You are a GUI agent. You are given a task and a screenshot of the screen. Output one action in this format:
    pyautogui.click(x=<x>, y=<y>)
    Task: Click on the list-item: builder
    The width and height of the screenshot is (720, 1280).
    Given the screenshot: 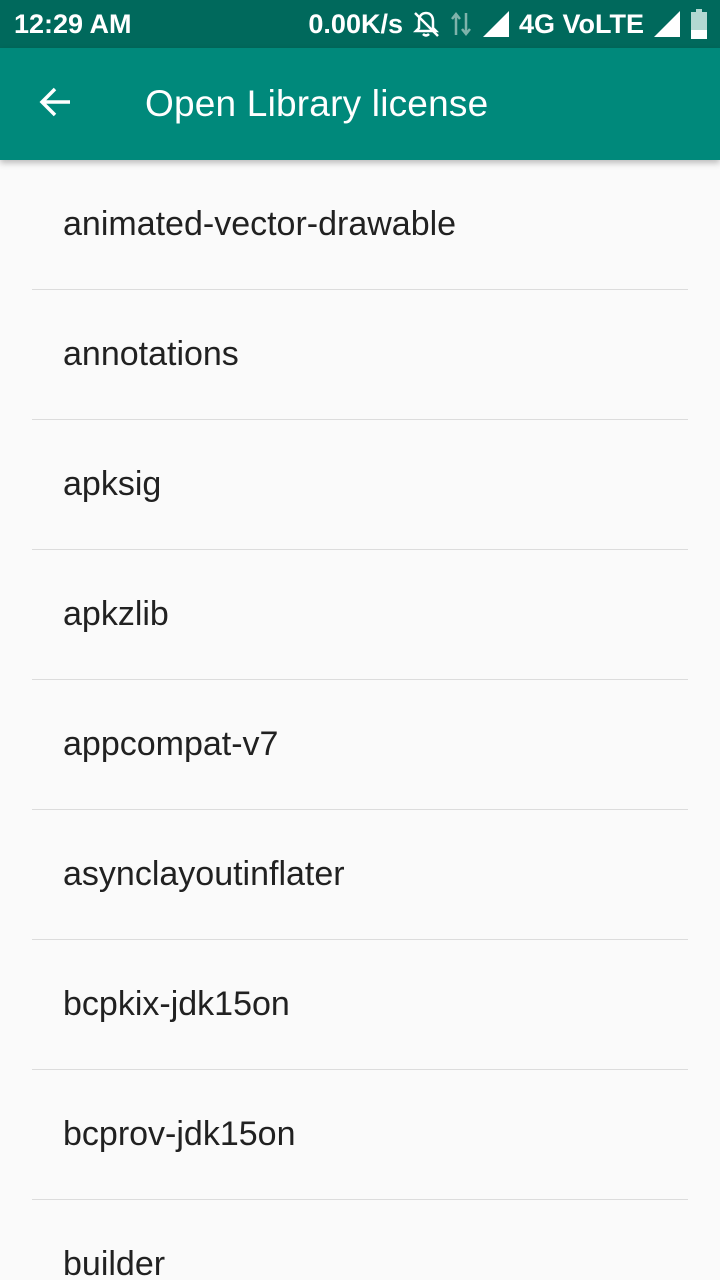 What is the action you would take?
    pyautogui.click(x=360, y=1240)
    